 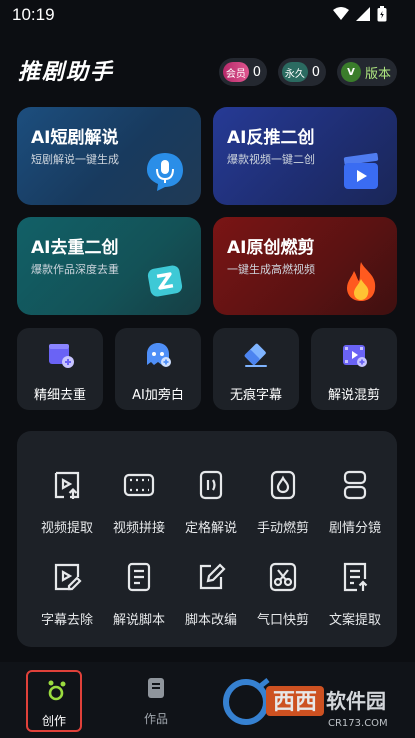 I want to click on card-subtitle: 爆款作品深度去重, so click(x=75, y=269).